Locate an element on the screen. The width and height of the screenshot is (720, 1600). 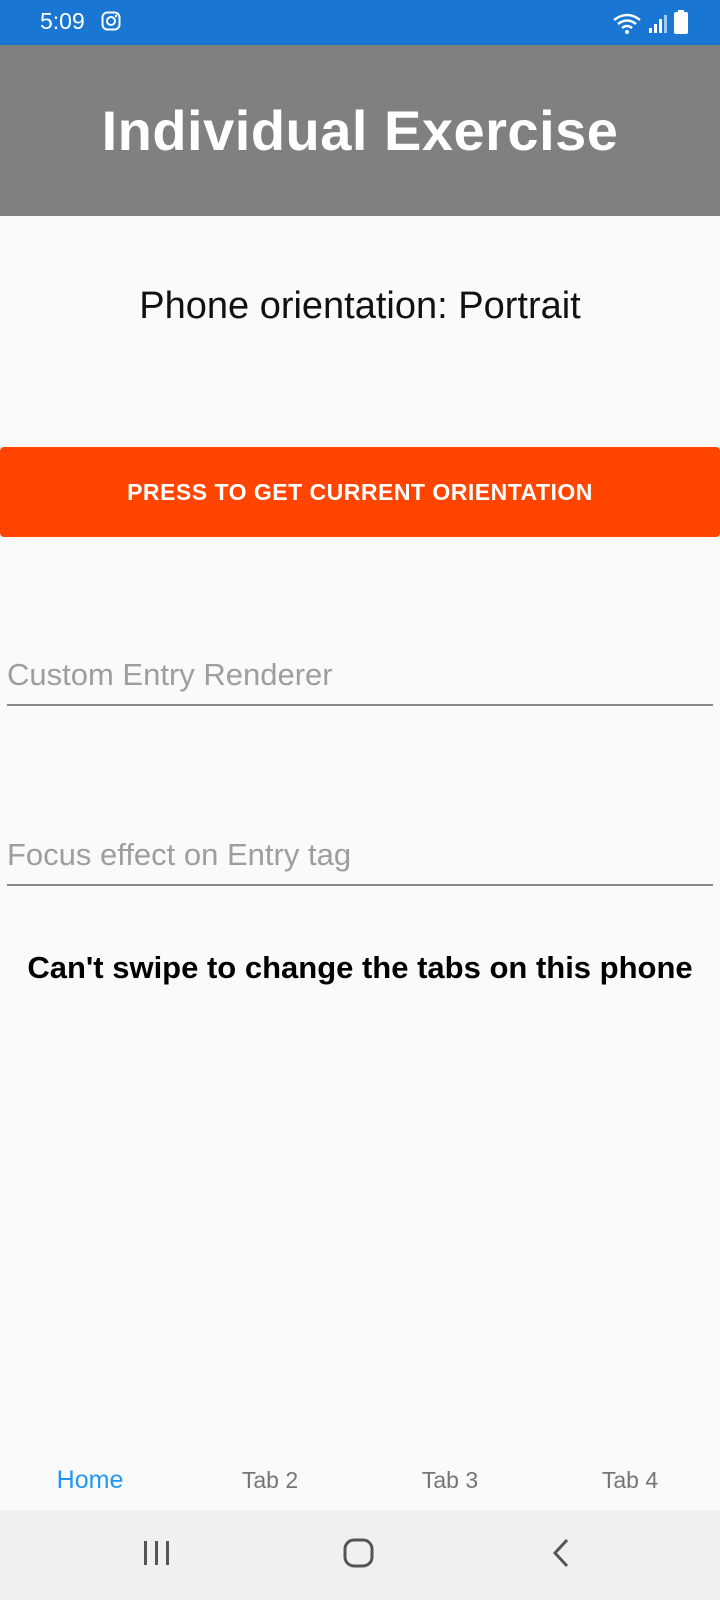
recent-apps-icon is located at coordinates (157, 1555).